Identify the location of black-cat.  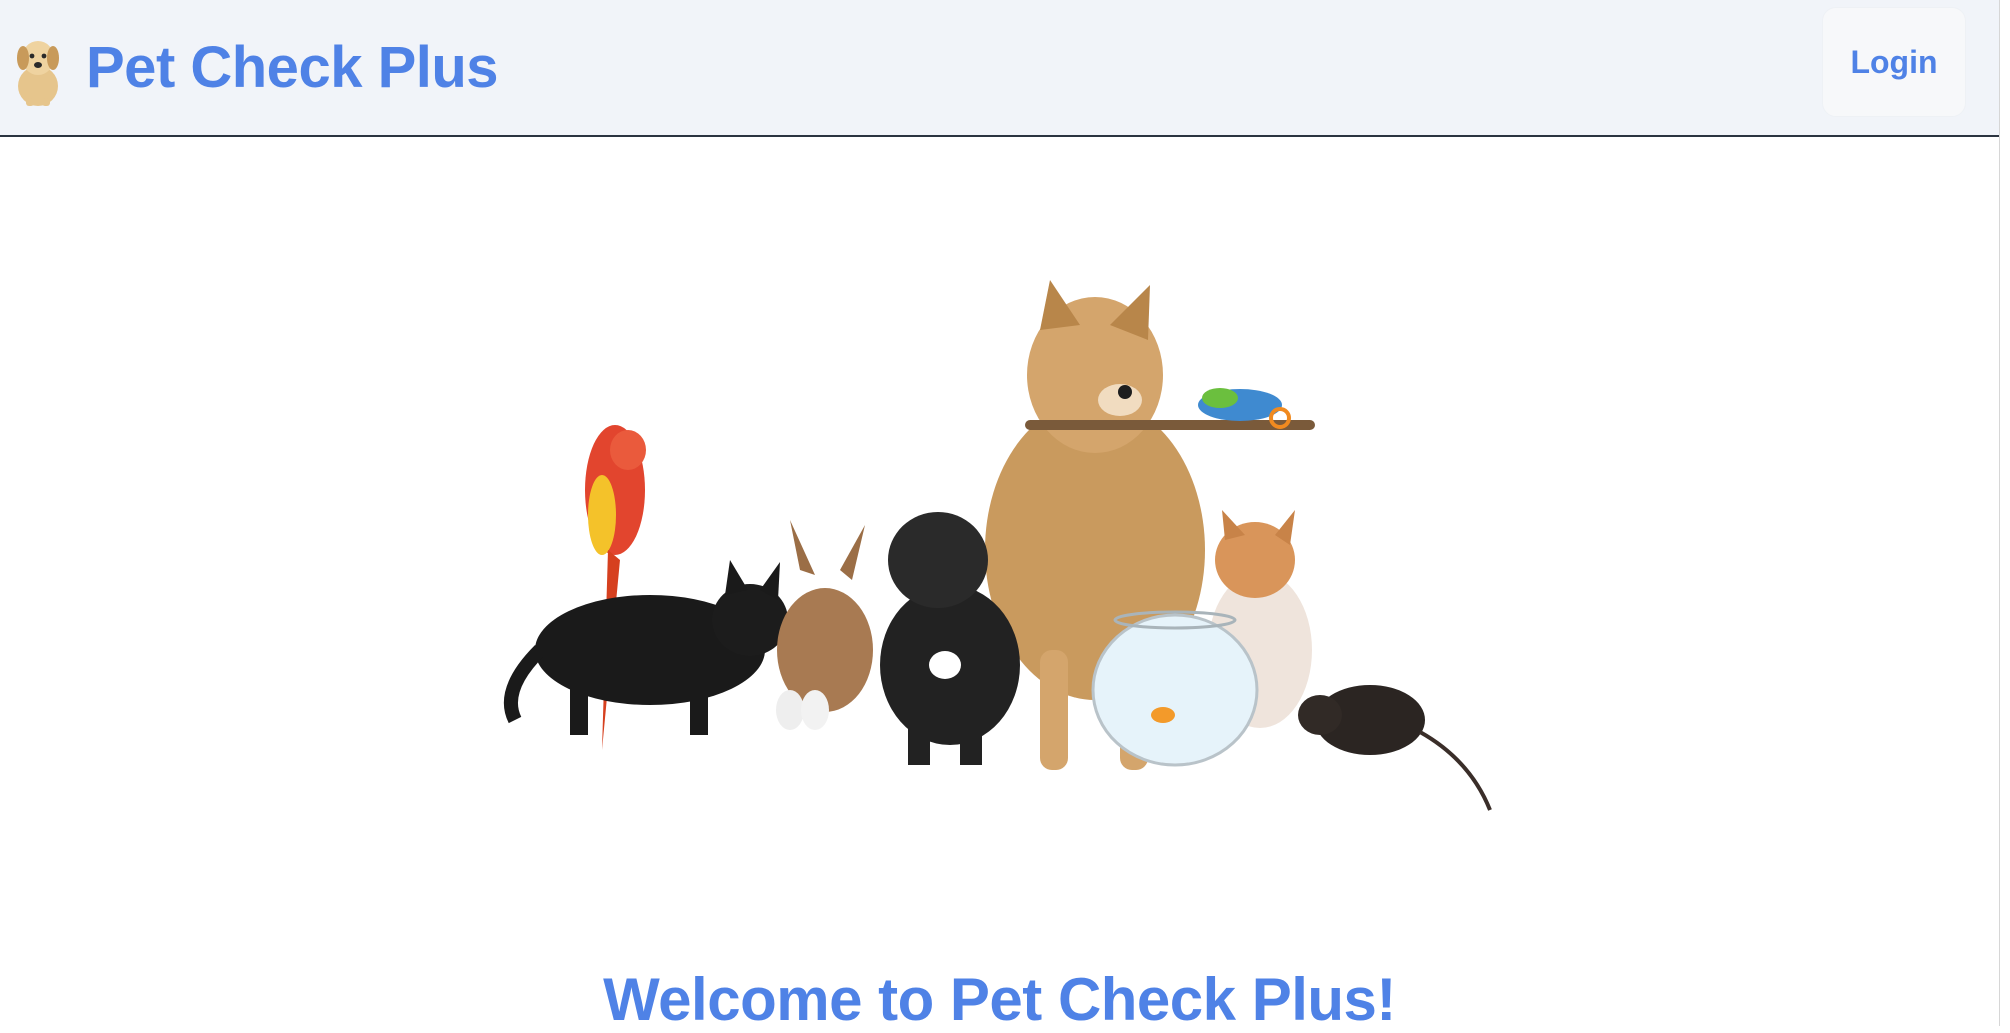
(645, 647).